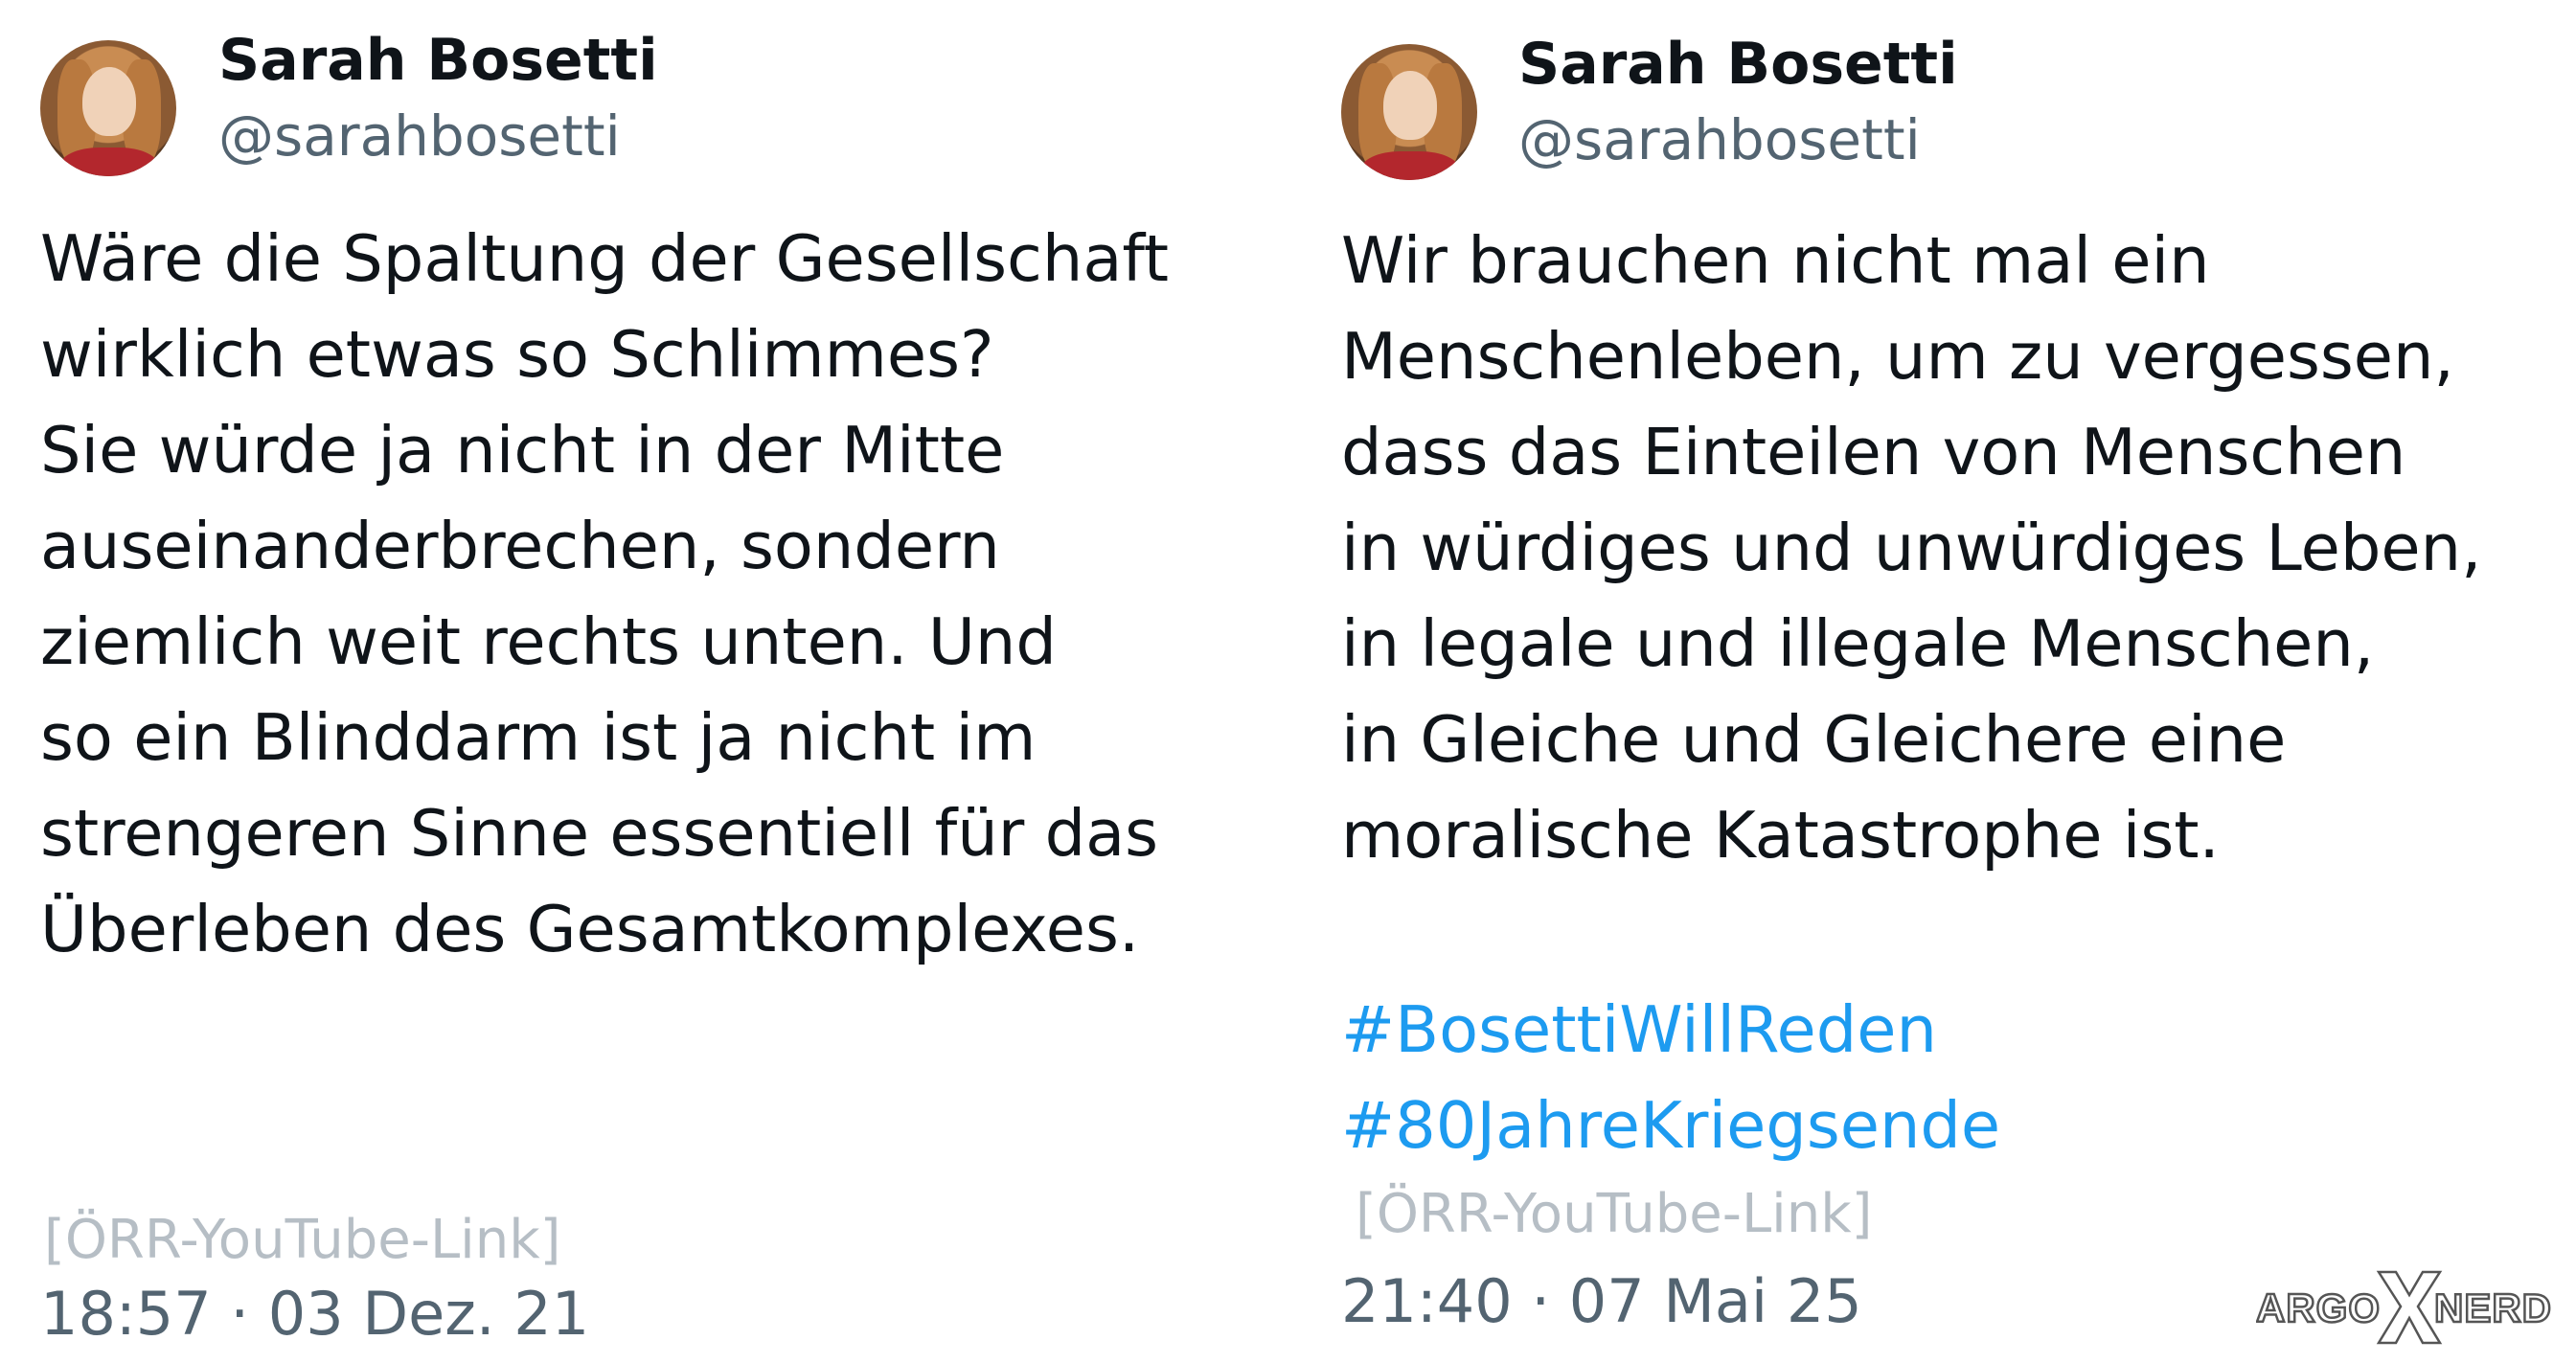  I want to click on tweet-text-line: so ein Blinddarm ist ja nicht im, so click(538, 737).